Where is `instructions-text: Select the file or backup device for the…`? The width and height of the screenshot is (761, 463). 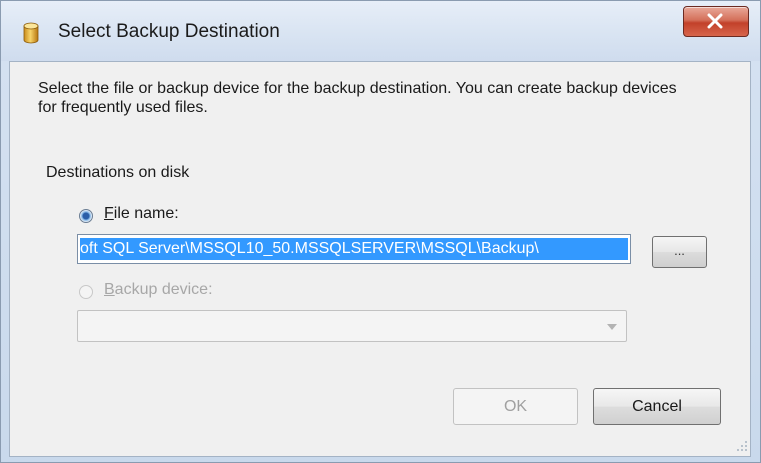 instructions-text: Select the file or backup device for the… is located at coordinates (357, 98).